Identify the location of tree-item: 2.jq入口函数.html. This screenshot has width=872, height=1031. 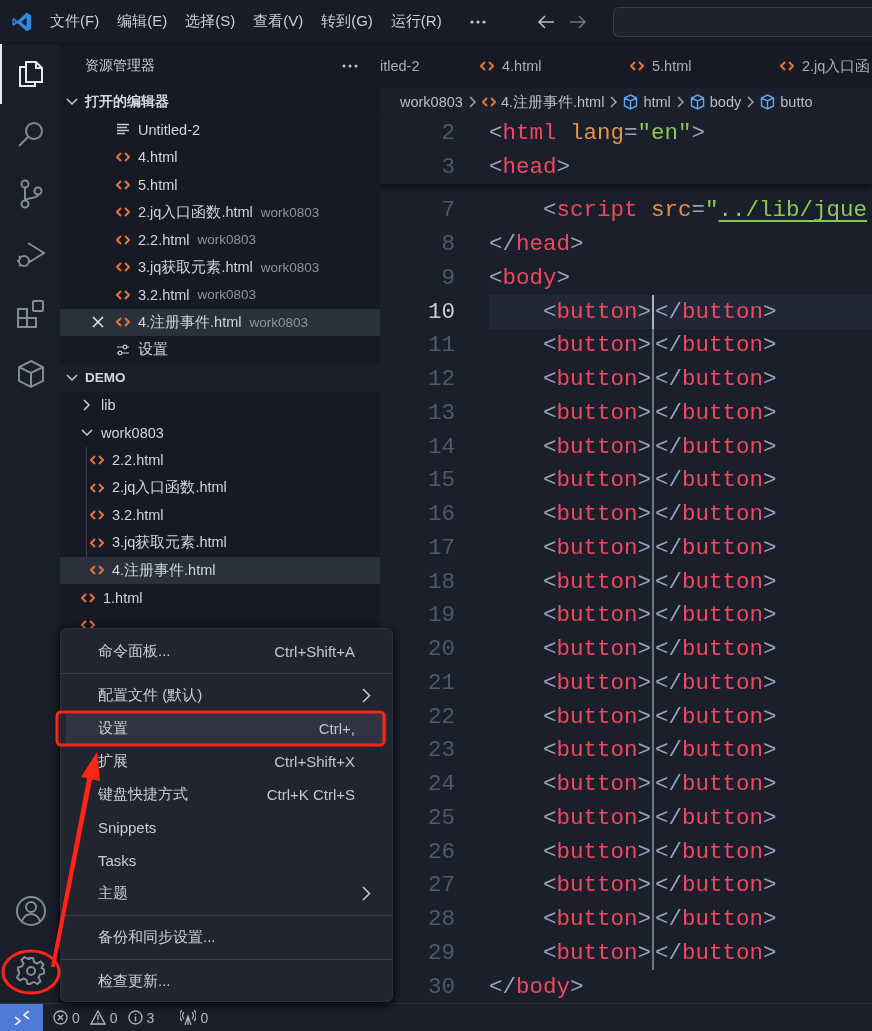
(220, 488).